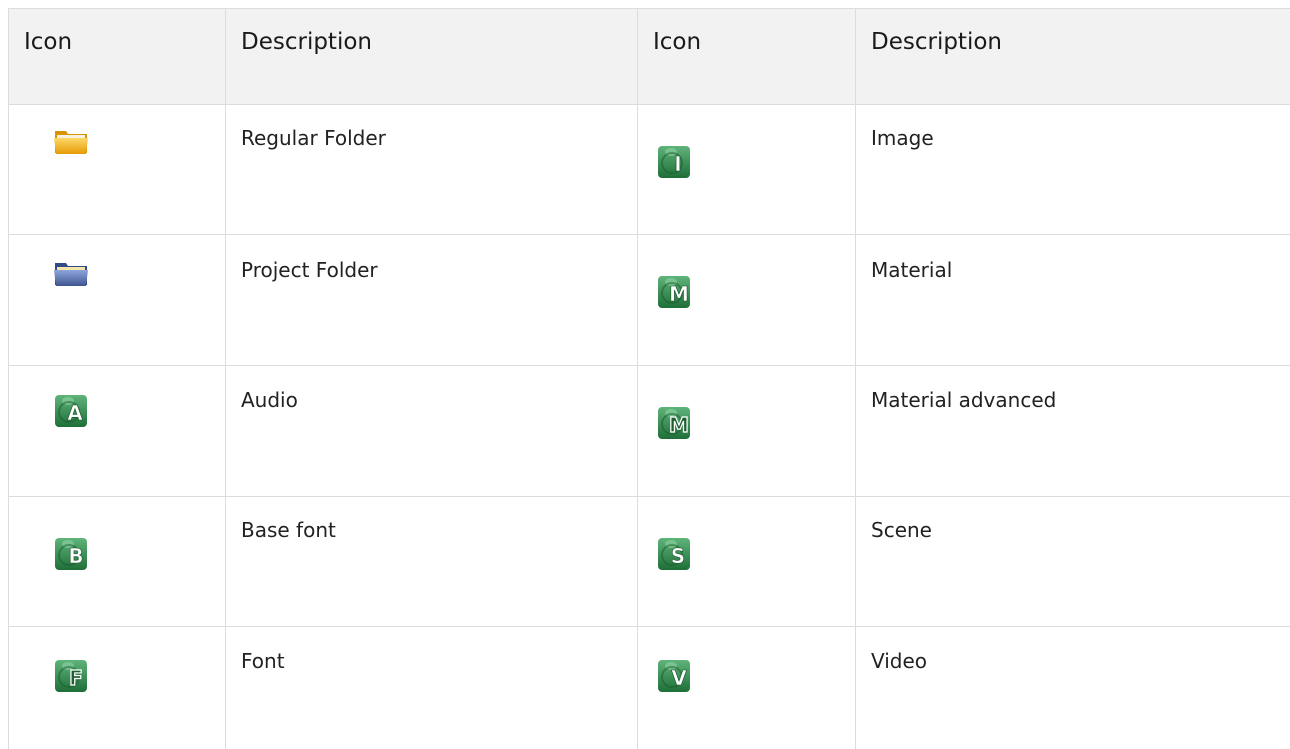  What do you see at coordinates (306, 42) in the screenshot?
I see `header-description: Description` at bounding box center [306, 42].